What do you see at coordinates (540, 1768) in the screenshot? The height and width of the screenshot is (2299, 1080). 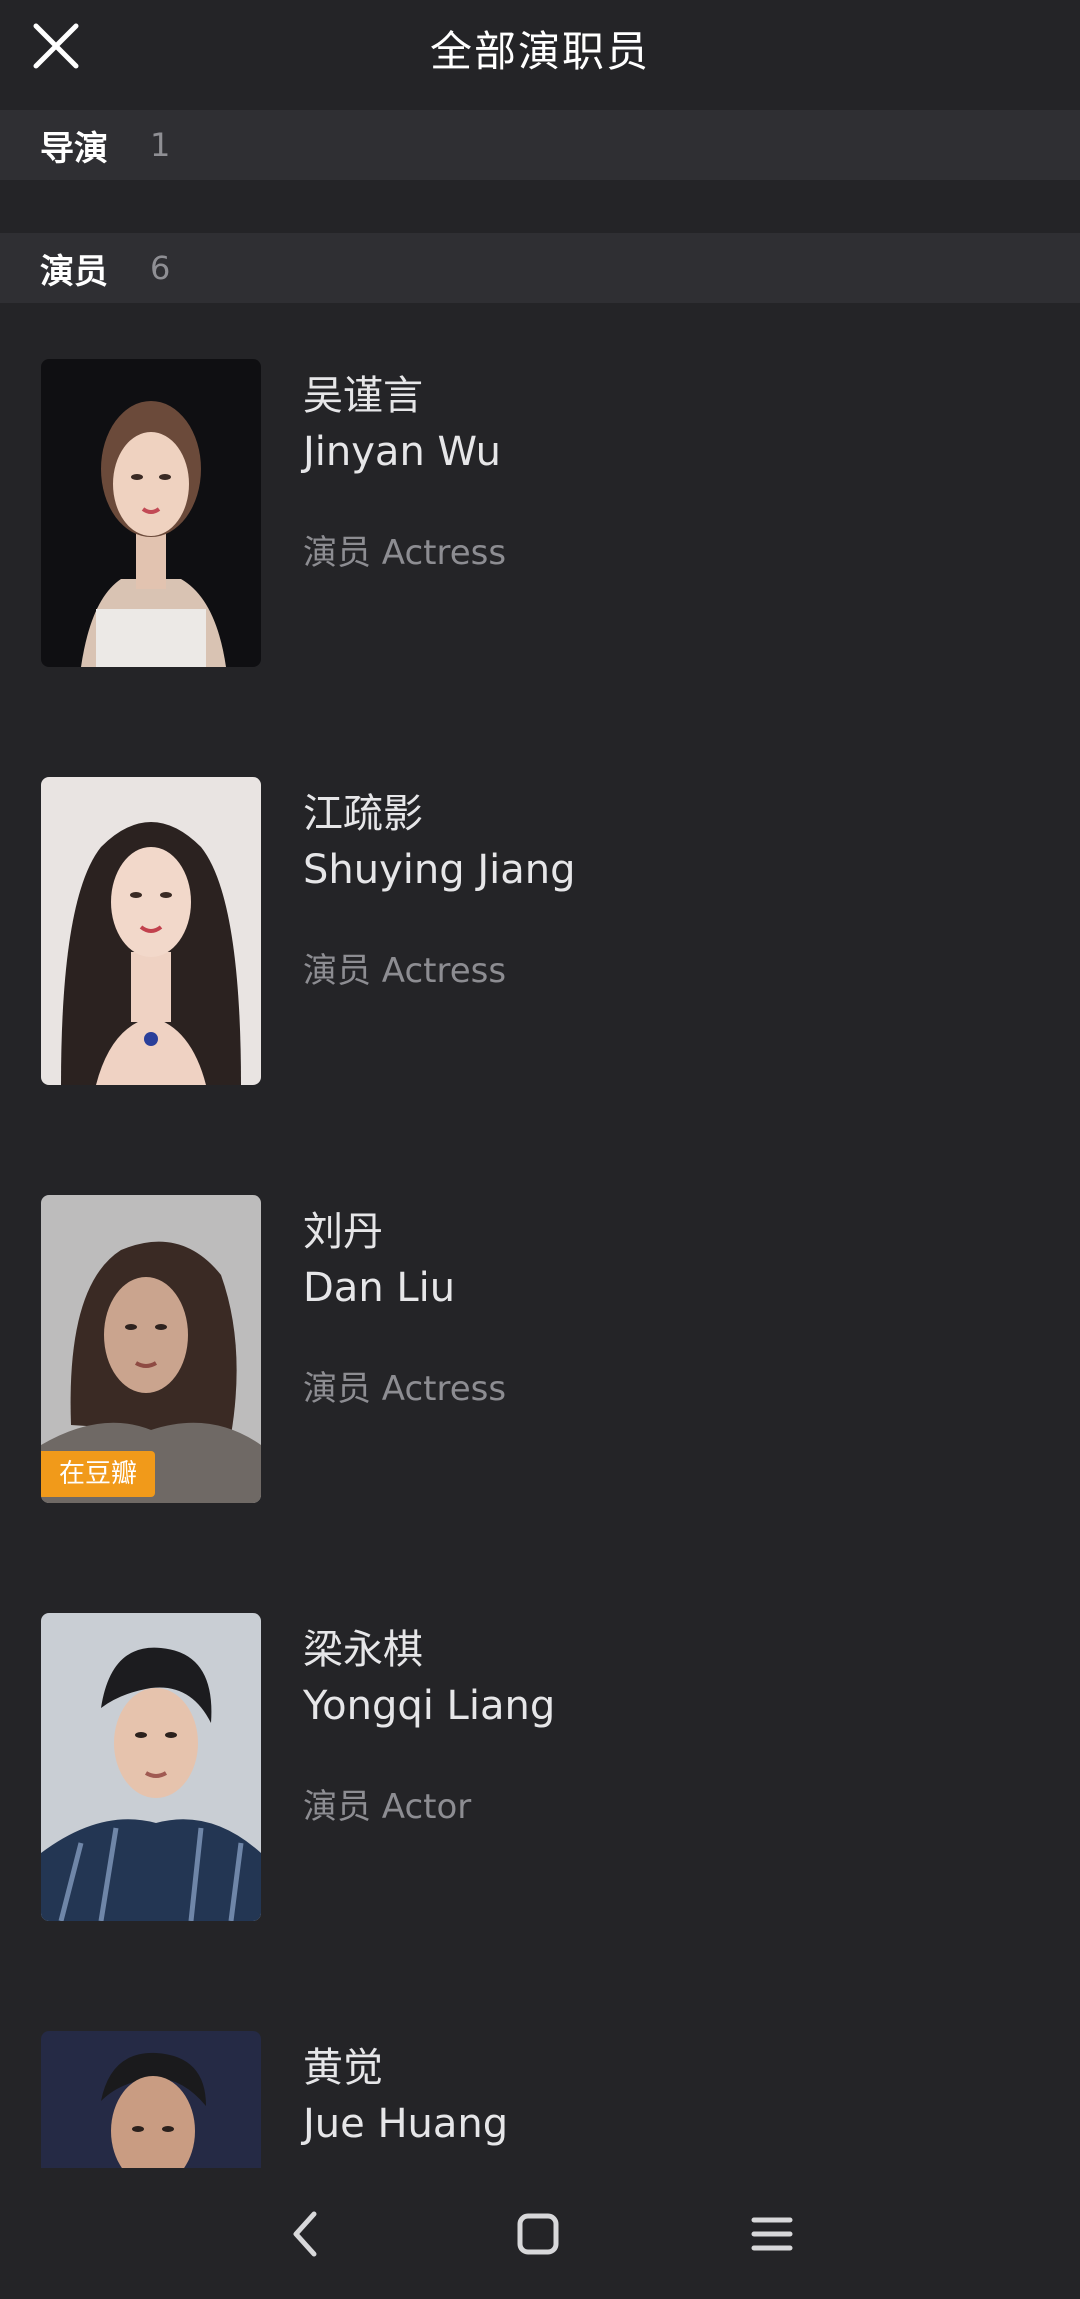 I see `cast-list-item: 梁永棋 Yongqi Liang 演员 Actor` at bounding box center [540, 1768].